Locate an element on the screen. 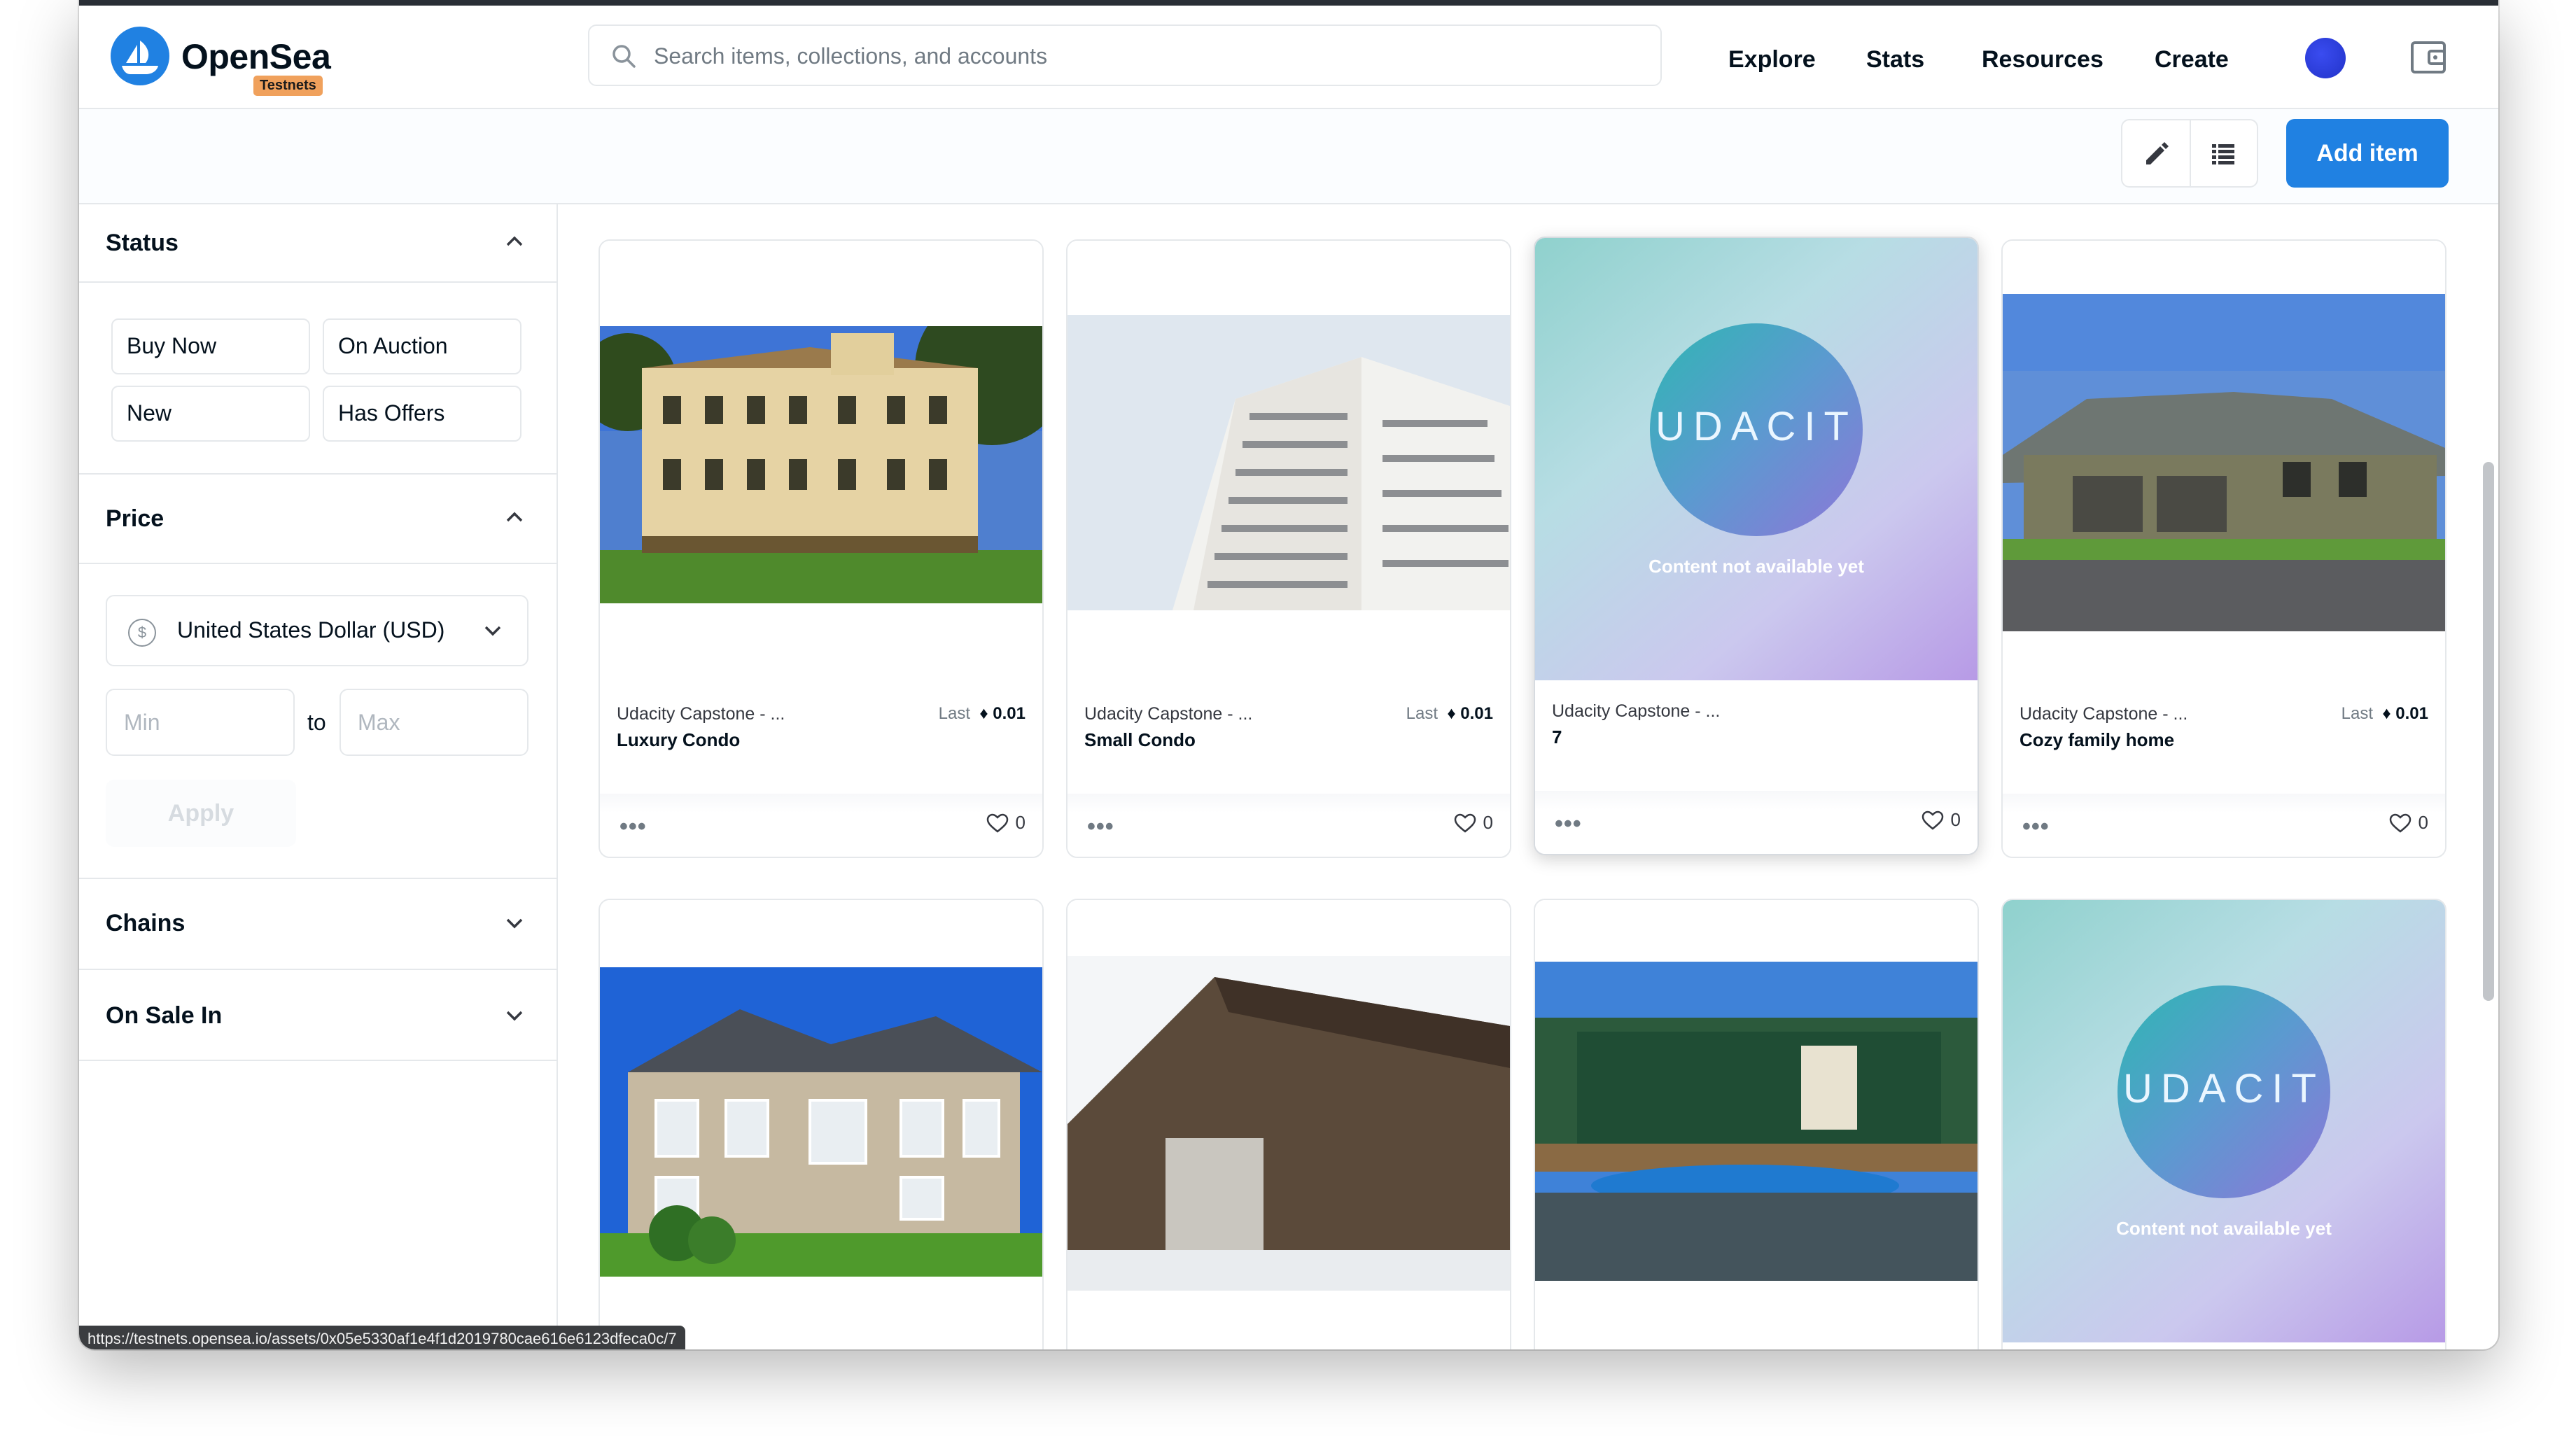 This screenshot has height=1453, width=2576. item-name: Small Condo is located at coordinates (1140, 739).